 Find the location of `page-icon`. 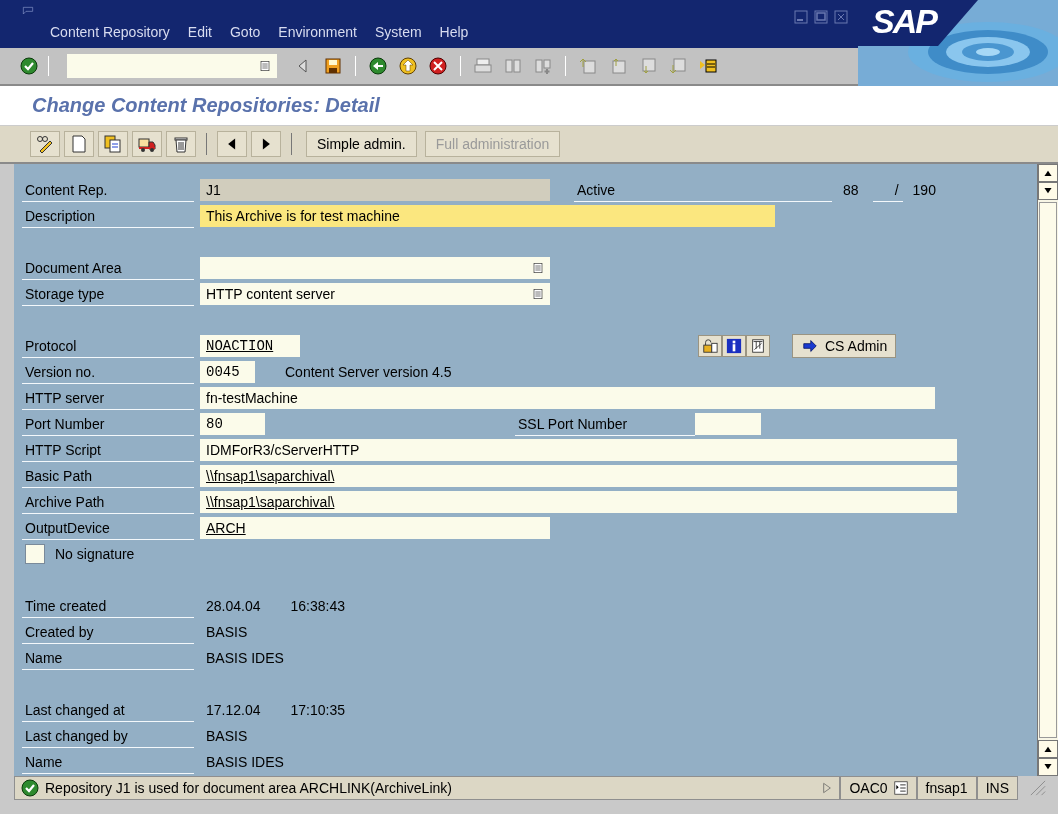

page-icon is located at coordinates (79, 144).